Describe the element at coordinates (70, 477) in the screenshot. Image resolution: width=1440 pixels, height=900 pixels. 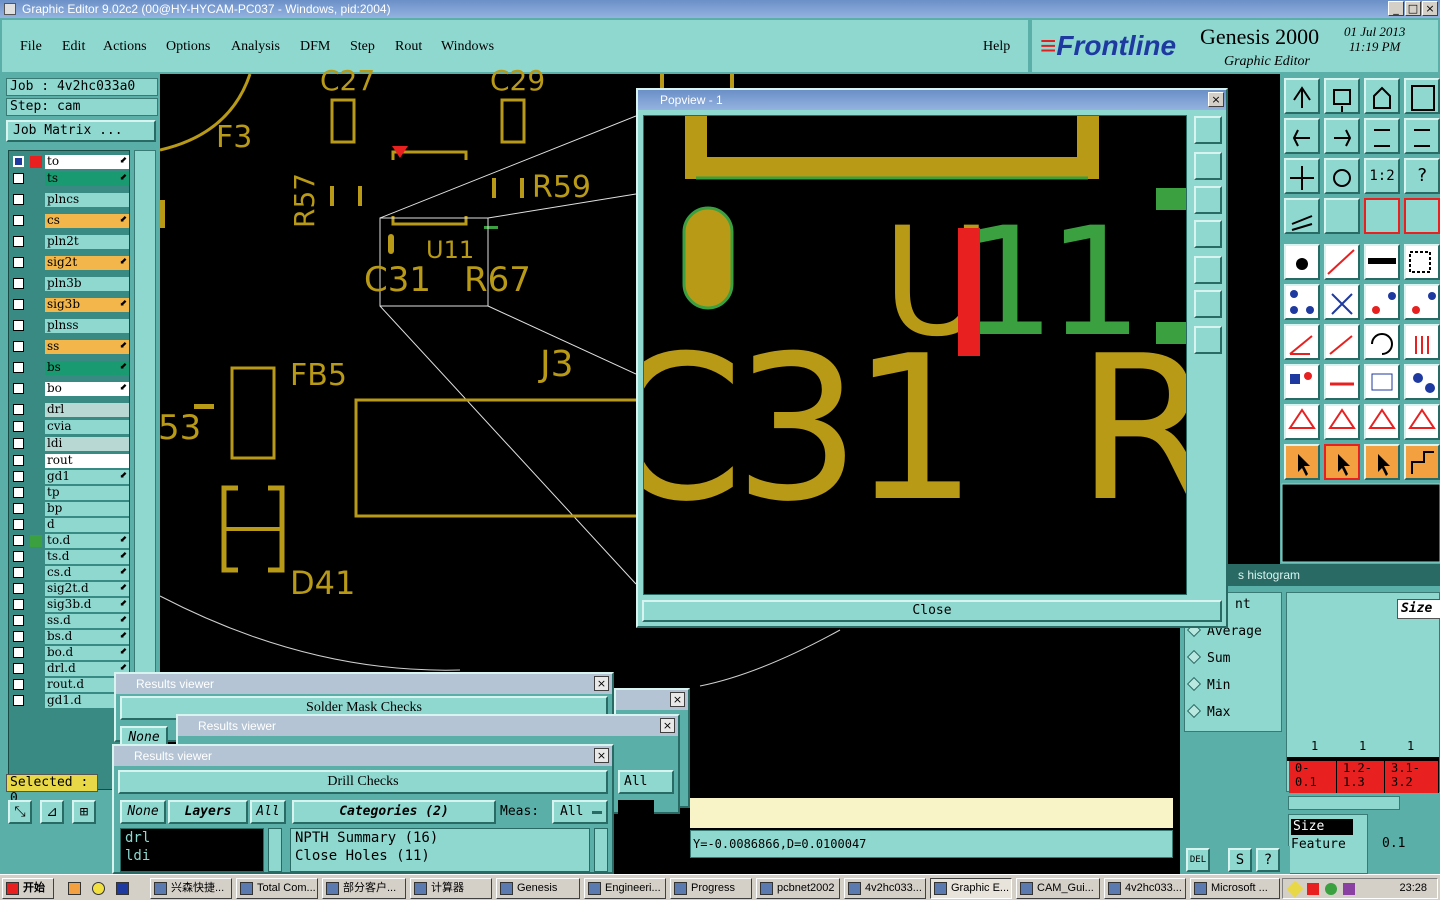
I see `layer-row-gd1: gd1 ⬋` at that location.